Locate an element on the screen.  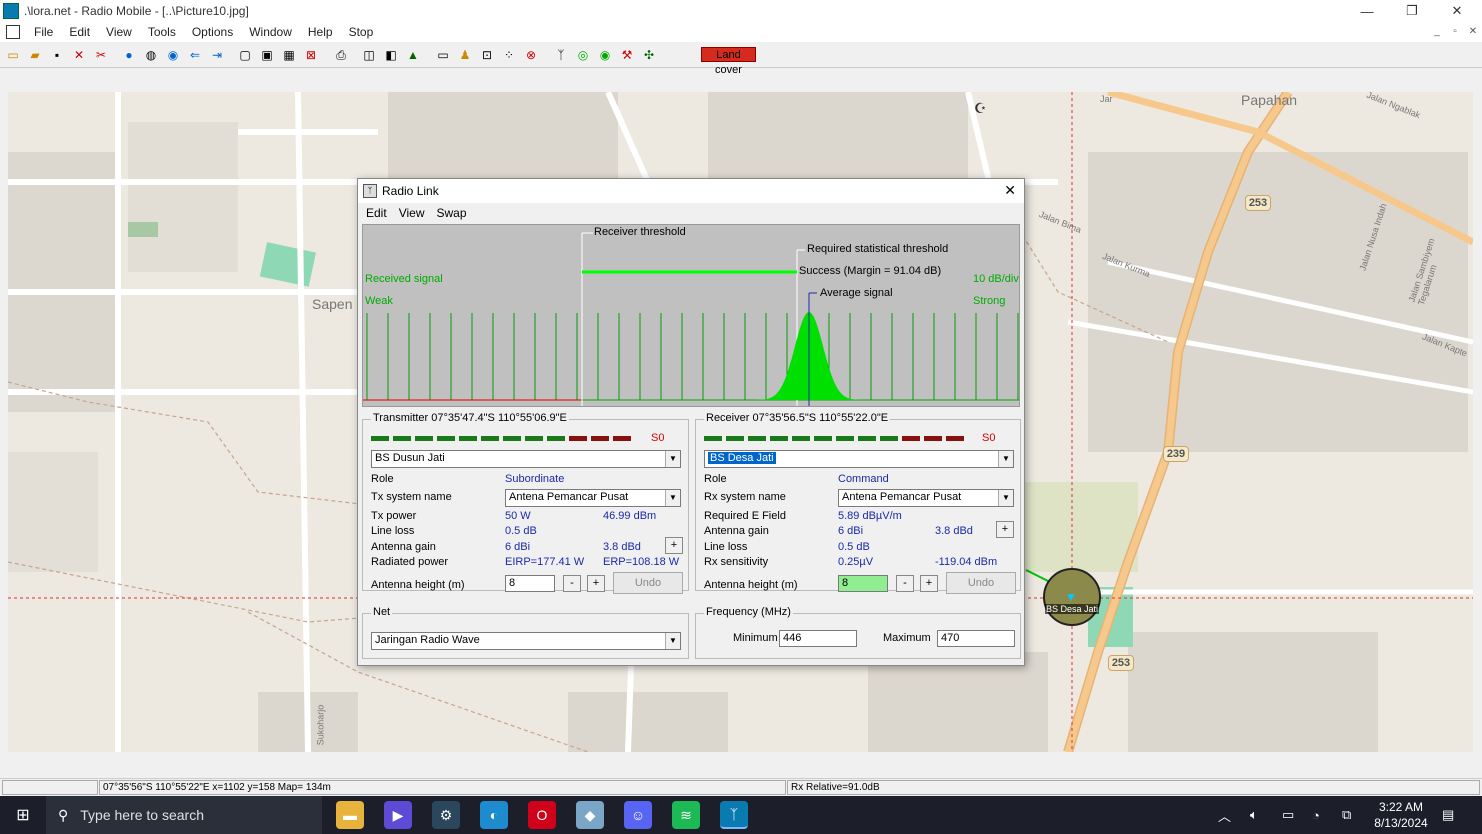
open-icon: ▰ is located at coordinates (35, 55).